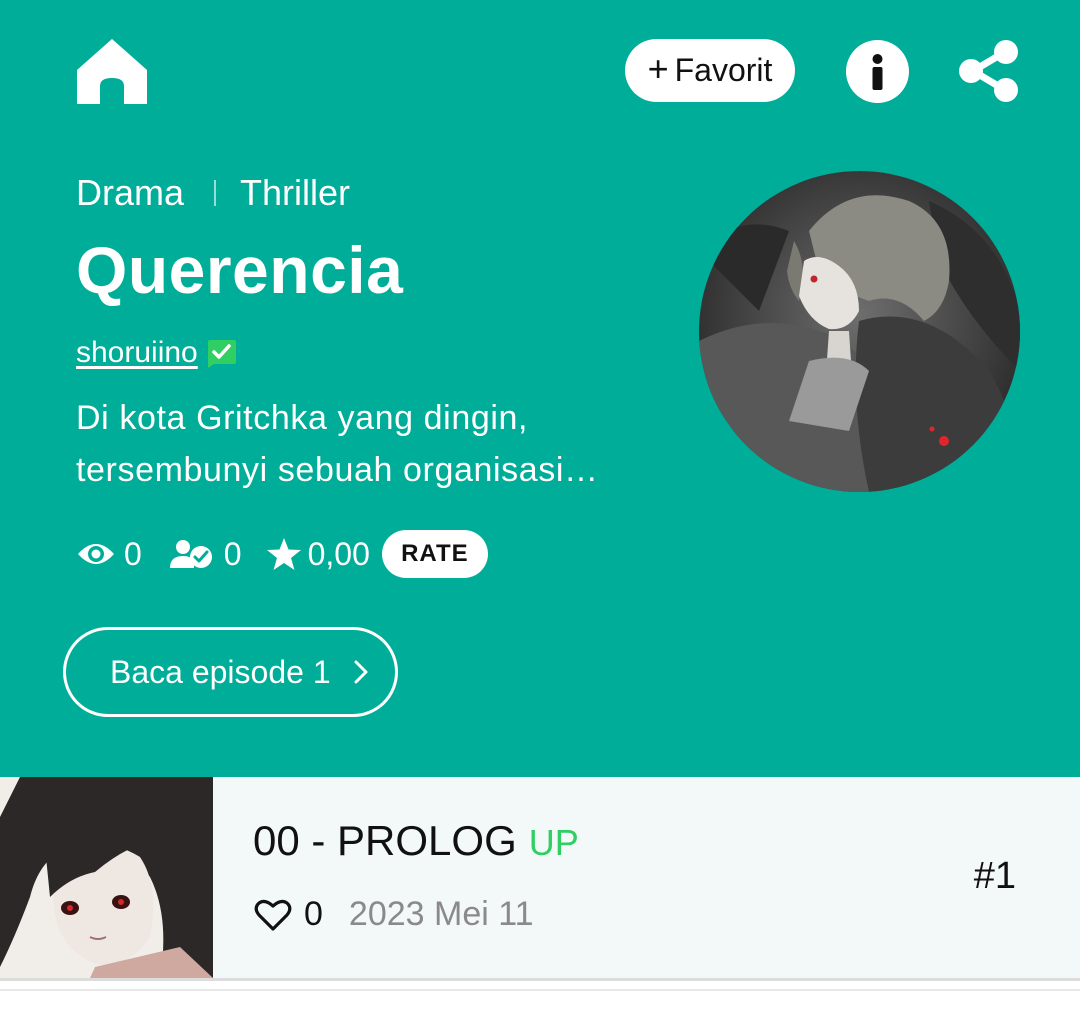  Describe the element at coordinates (273, 915) in the screenshot. I see `heart-icon` at that location.